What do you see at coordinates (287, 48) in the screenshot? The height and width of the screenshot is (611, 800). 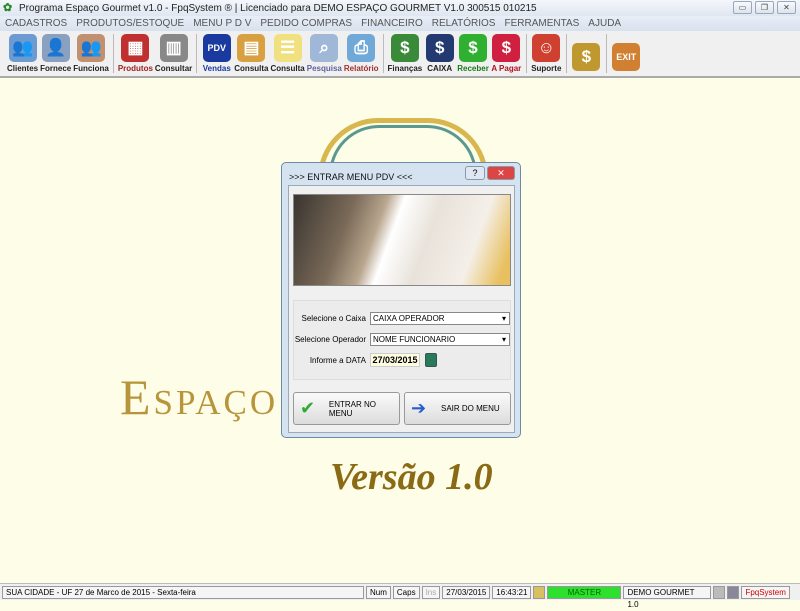 I see `consulta-icon: ☰` at bounding box center [287, 48].